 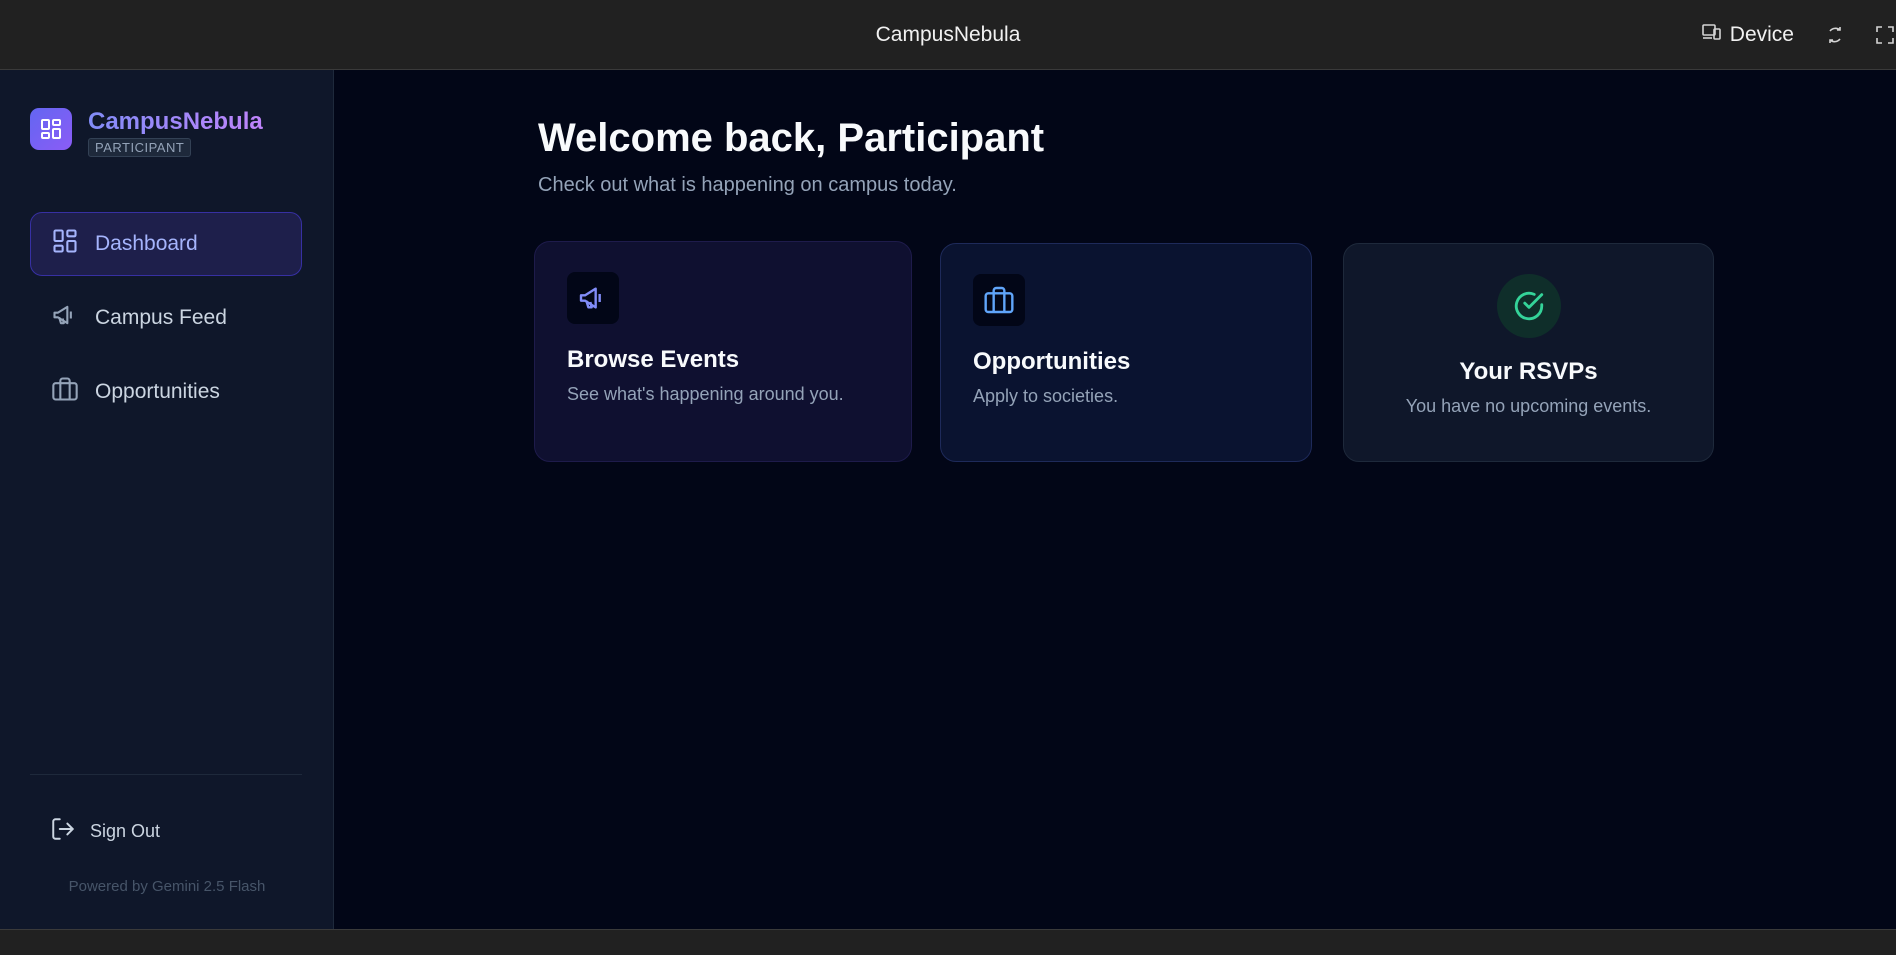 I want to click on sign-out-button: Sign Out, so click(x=105, y=831).